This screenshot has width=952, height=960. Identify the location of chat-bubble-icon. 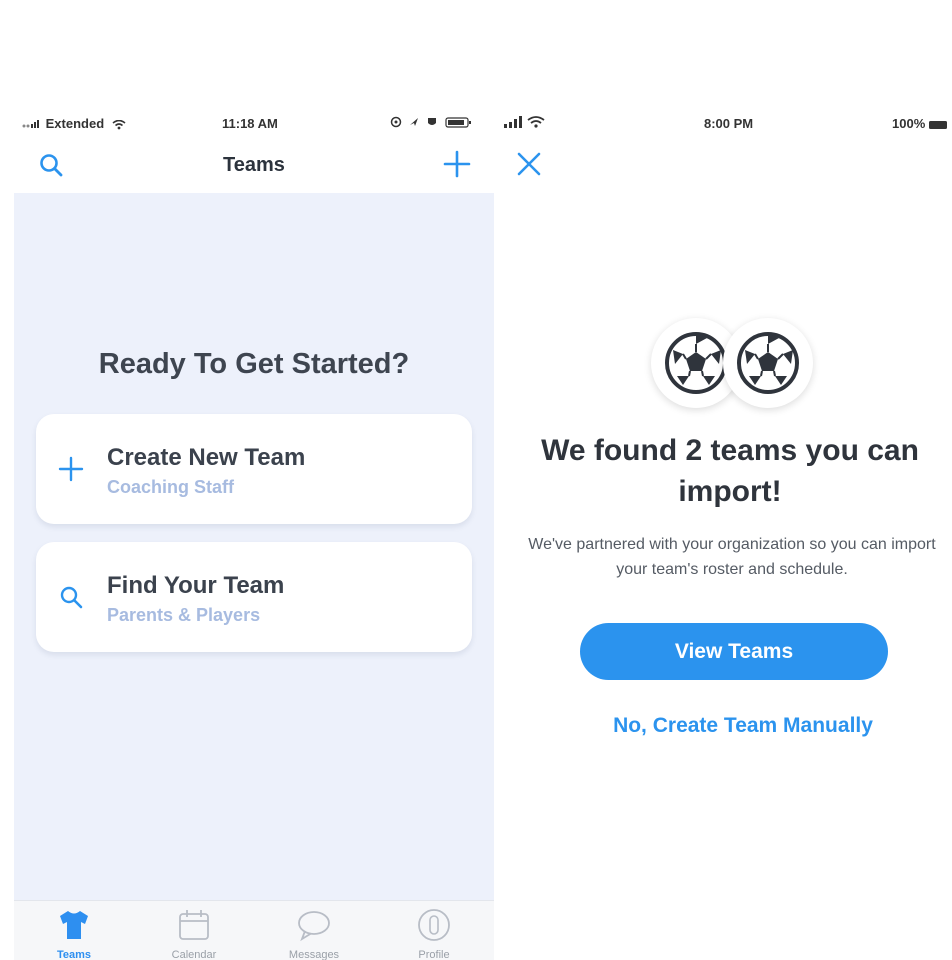
(314, 926).